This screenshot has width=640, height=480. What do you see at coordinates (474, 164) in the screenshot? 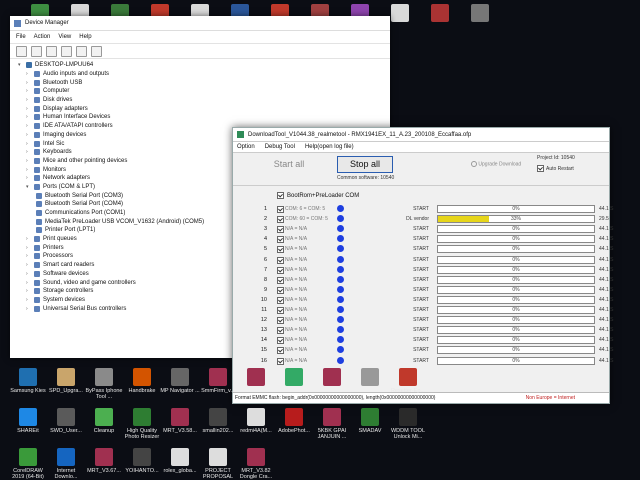
I see `radio-icon` at bounding box center [474, 164].